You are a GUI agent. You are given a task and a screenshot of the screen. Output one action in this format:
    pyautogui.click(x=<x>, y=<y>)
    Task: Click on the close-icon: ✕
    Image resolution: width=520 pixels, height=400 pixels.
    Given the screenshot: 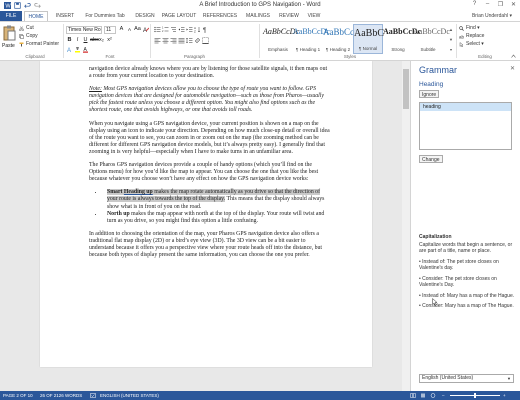 What is the action you would take?
    pyautogui.click(x=512, y=68)
    